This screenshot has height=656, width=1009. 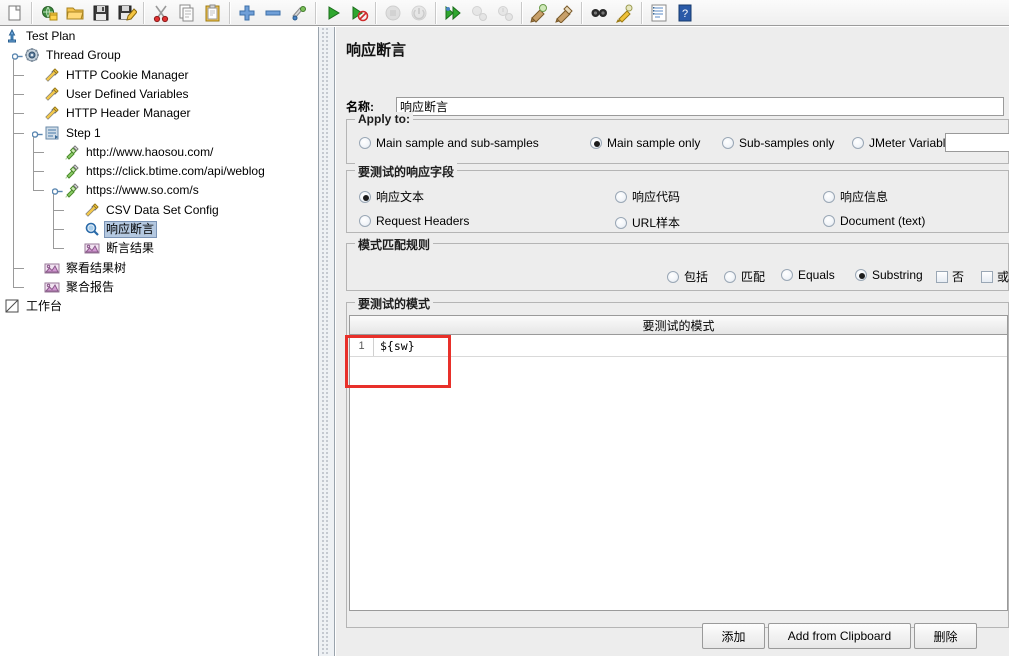 I want to click on expand-all-icon, so click(x=247, y=13).